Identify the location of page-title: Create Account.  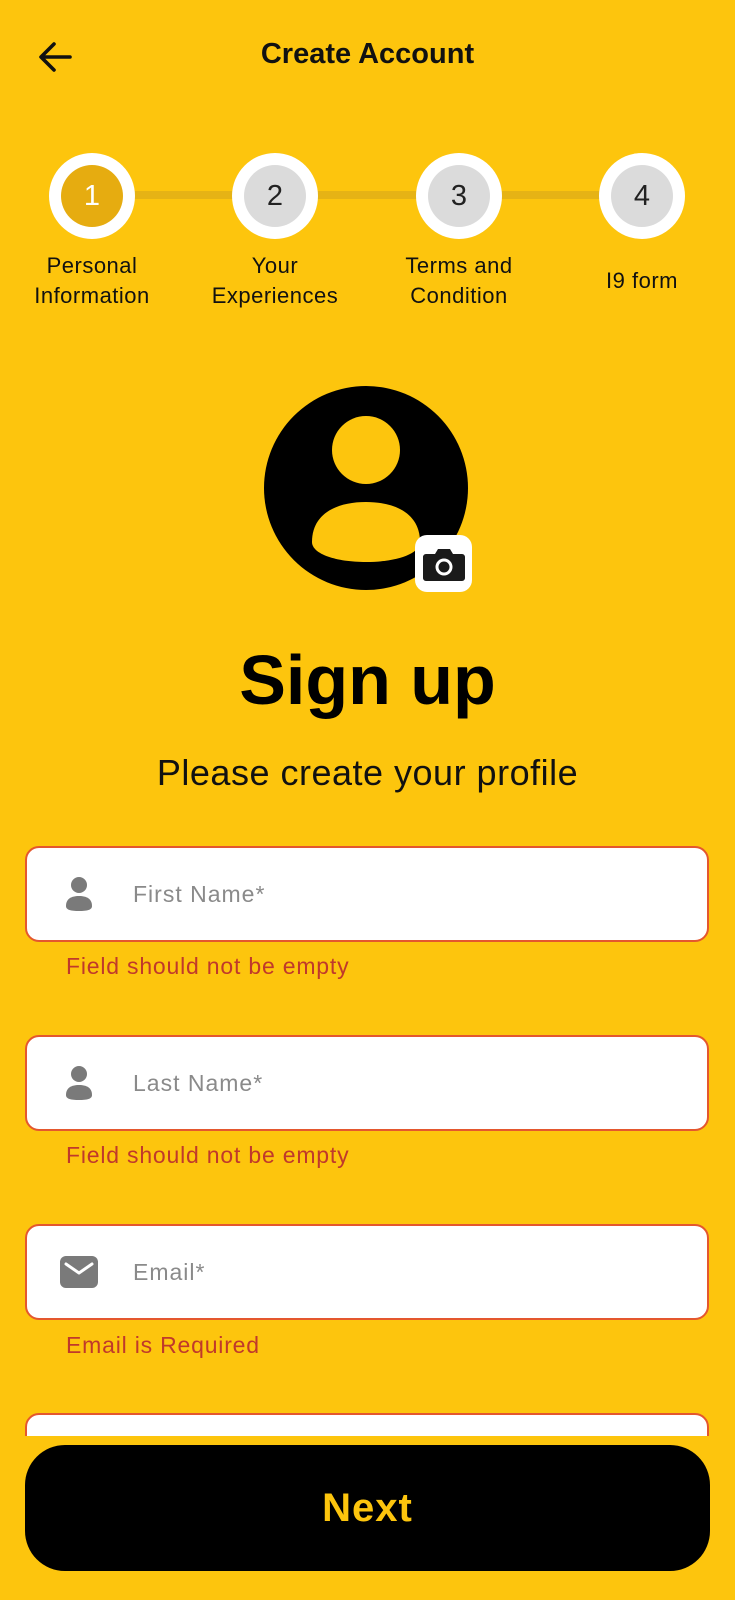
(367, 54).